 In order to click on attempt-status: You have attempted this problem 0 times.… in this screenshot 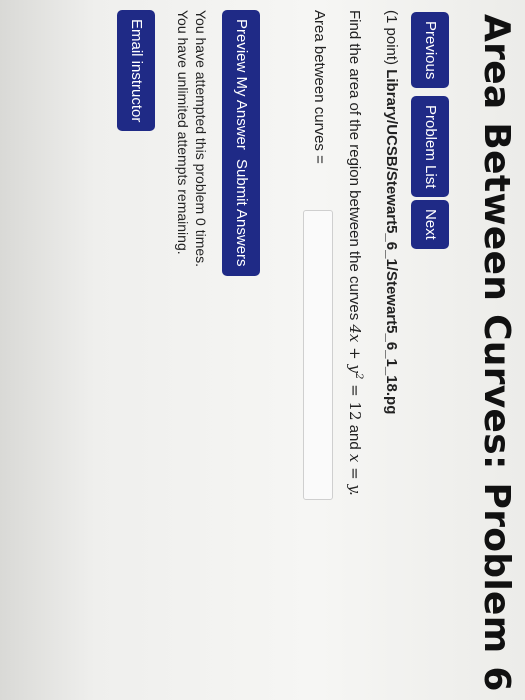, I will do `click(192, 138)`.